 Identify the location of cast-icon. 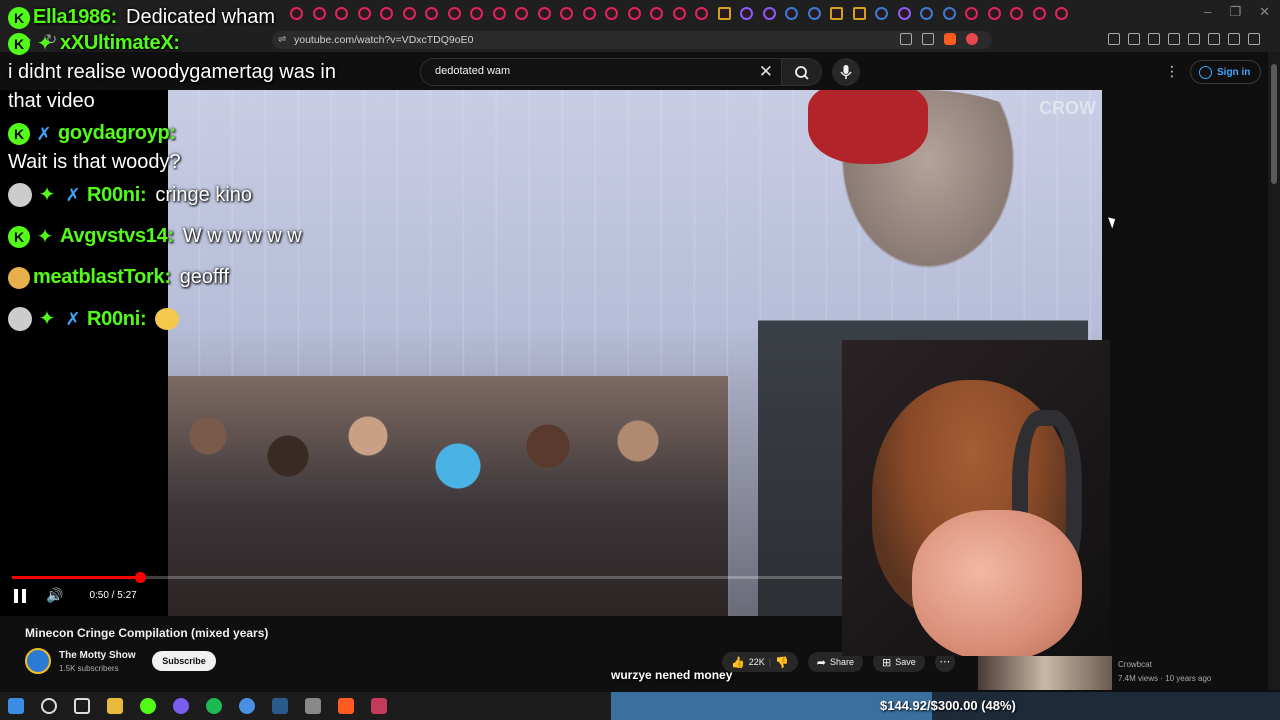
(906, 39).